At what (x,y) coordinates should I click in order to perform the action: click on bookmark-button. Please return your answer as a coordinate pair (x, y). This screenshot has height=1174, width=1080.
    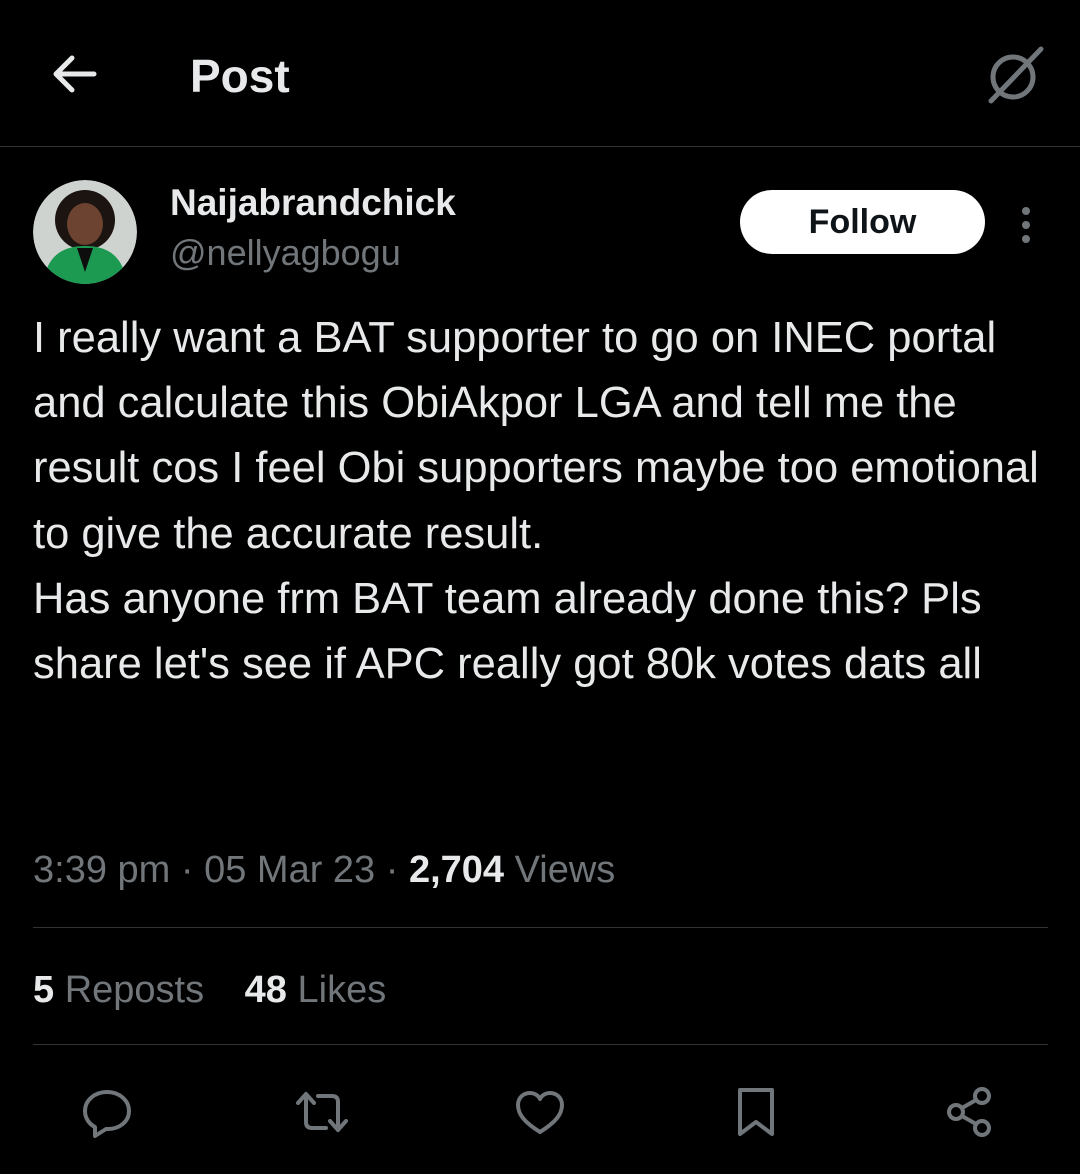
    Looking at the image, I should click on (756, 1112).